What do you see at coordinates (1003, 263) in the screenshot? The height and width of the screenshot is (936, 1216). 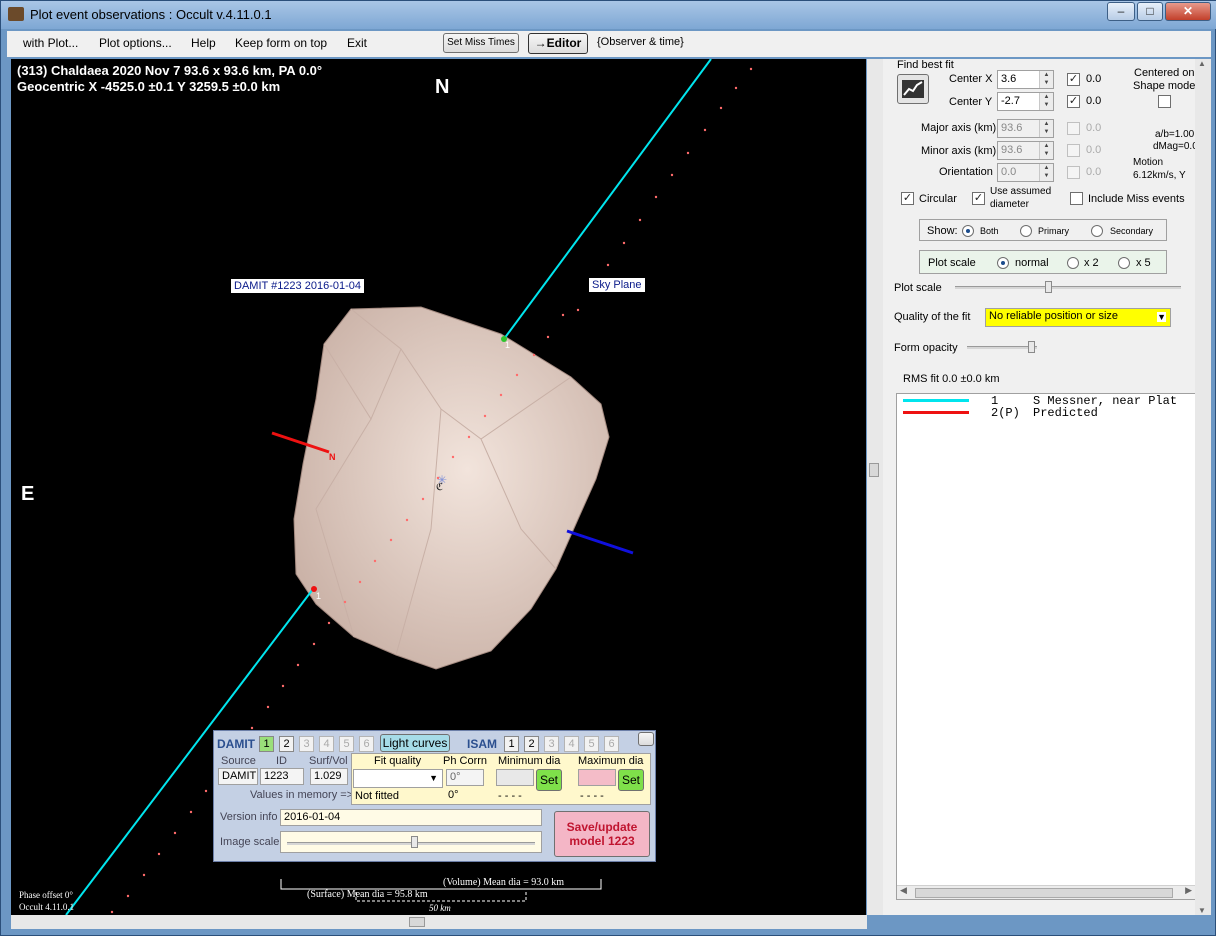 I see `scale-normal-radio` at bounding box center [1003, 263].